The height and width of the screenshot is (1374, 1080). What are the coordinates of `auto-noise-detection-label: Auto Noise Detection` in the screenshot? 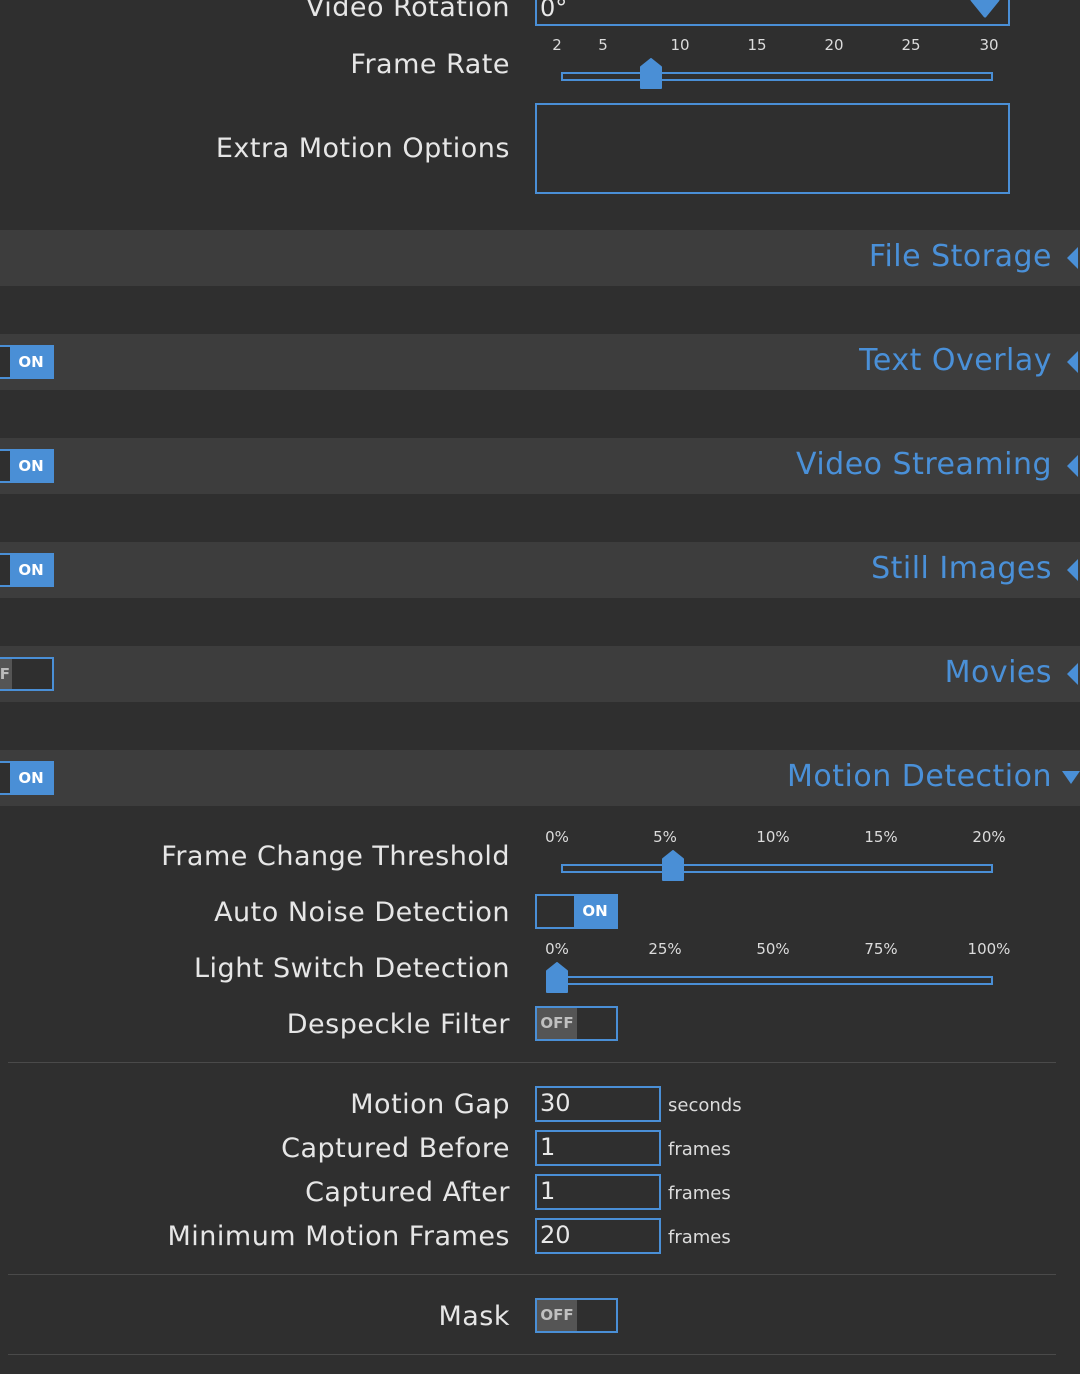 It's located at (362, 912).